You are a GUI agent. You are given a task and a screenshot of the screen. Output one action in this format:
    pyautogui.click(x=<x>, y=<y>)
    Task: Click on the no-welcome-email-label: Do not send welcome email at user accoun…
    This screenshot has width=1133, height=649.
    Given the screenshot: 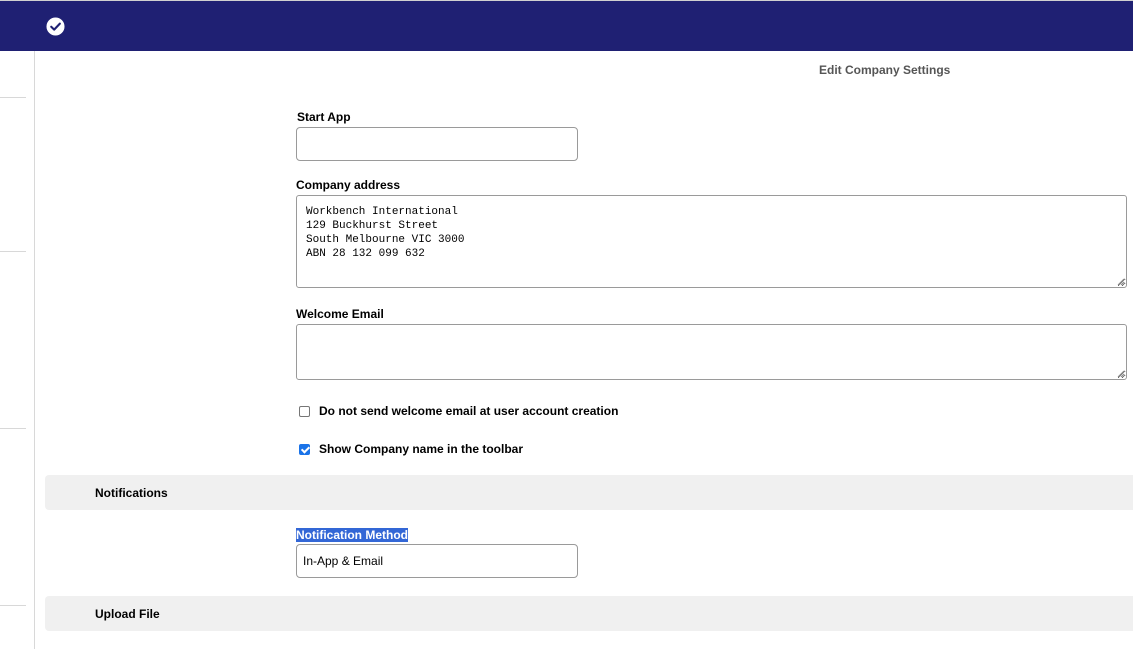 What is the action you would take?
    pyautogui.click(x=469, y=411)
    